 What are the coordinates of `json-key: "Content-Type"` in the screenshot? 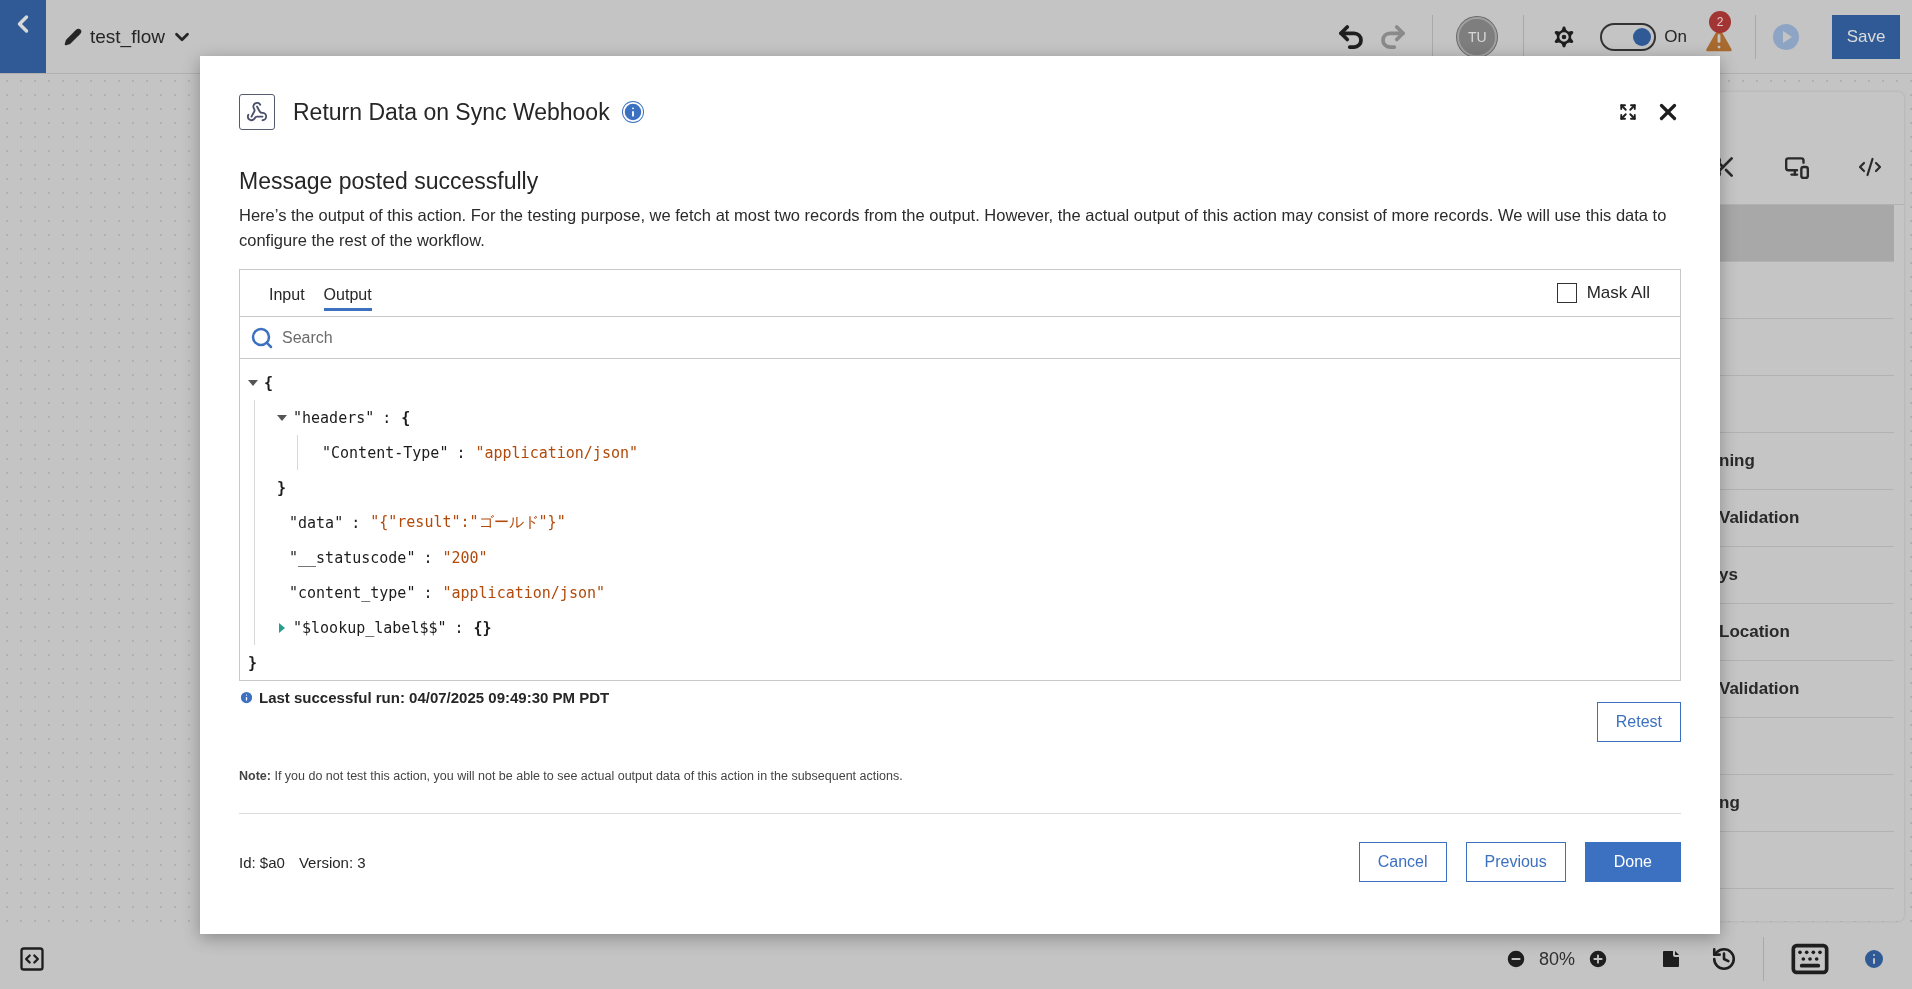 It's located at (385, 452).